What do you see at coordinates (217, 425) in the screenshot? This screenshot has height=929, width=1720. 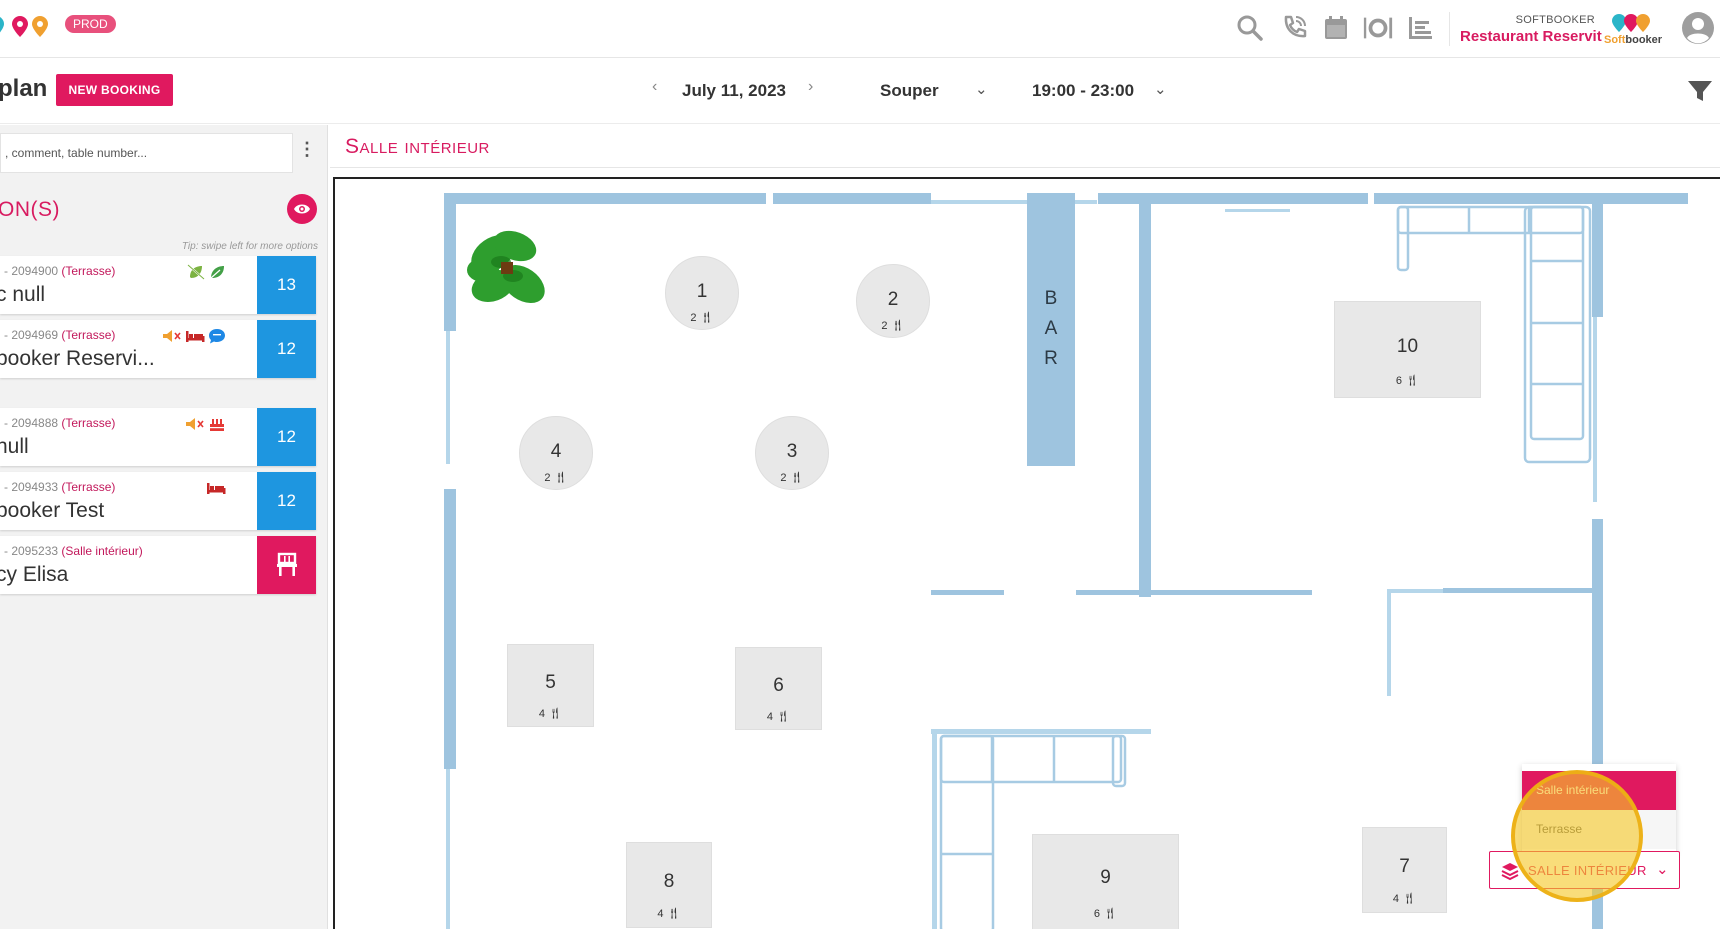 I see `cake-icon` at bounding box center [217, 425].